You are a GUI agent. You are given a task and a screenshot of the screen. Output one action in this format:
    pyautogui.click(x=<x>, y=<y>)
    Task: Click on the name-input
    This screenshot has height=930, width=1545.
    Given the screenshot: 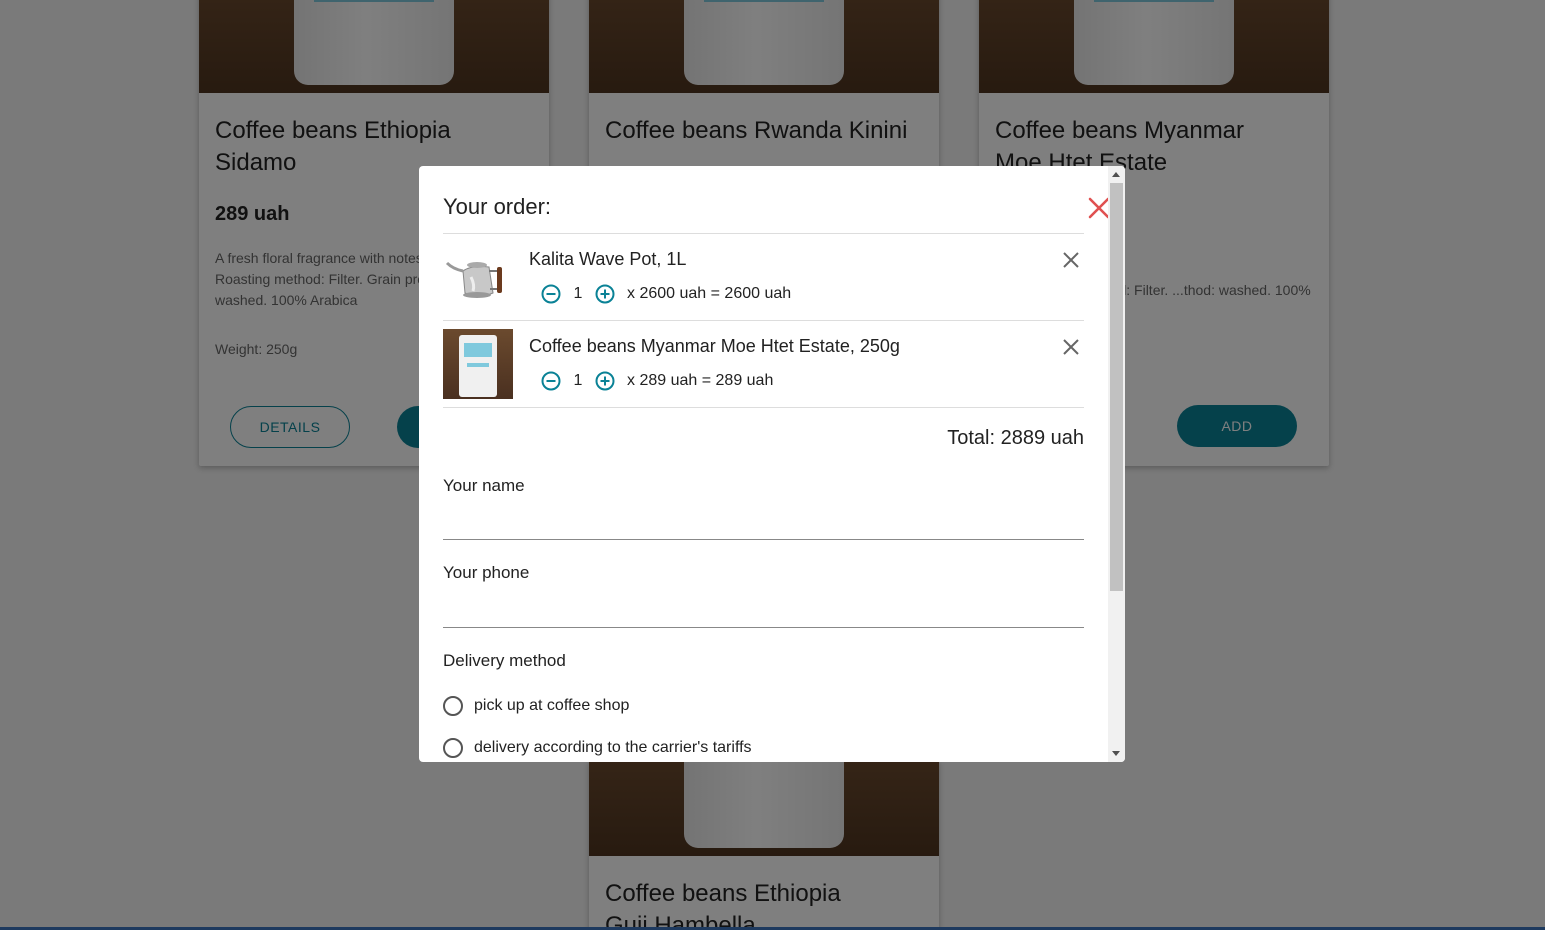 What is the action you would take?
    pyautogui.click(x=763, y=525)
    